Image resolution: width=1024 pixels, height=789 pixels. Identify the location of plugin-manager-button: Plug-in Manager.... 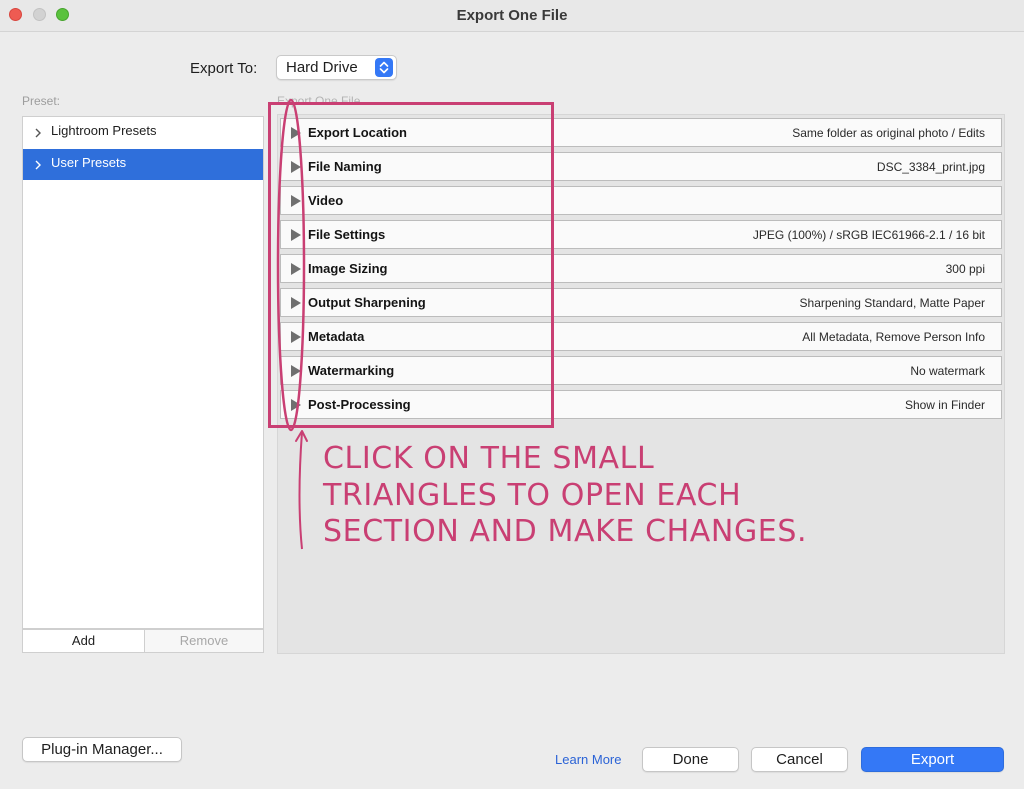
(102, 749).